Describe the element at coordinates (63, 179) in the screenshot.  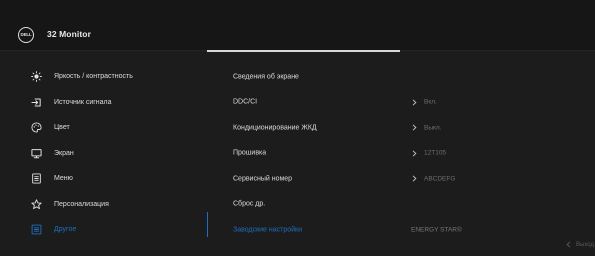
I see `menu-item-label: Меню` at that location.